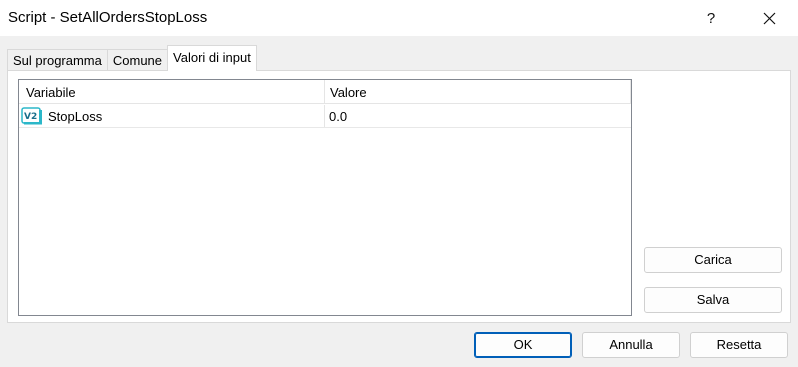 This screenshot has height=367, width=798. Describe the element at coordinates (713, 260) in the screenshot. I see `load-button: Carica` at that location.